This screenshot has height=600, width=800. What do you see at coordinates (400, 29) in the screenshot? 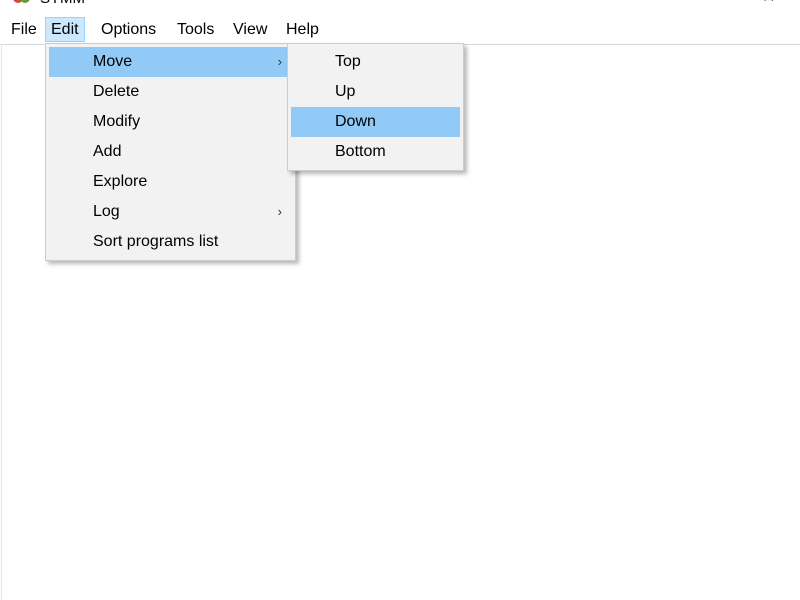
I see `menu-bar: File Edit Options Tools View Help` at bounding box center [400, 29].